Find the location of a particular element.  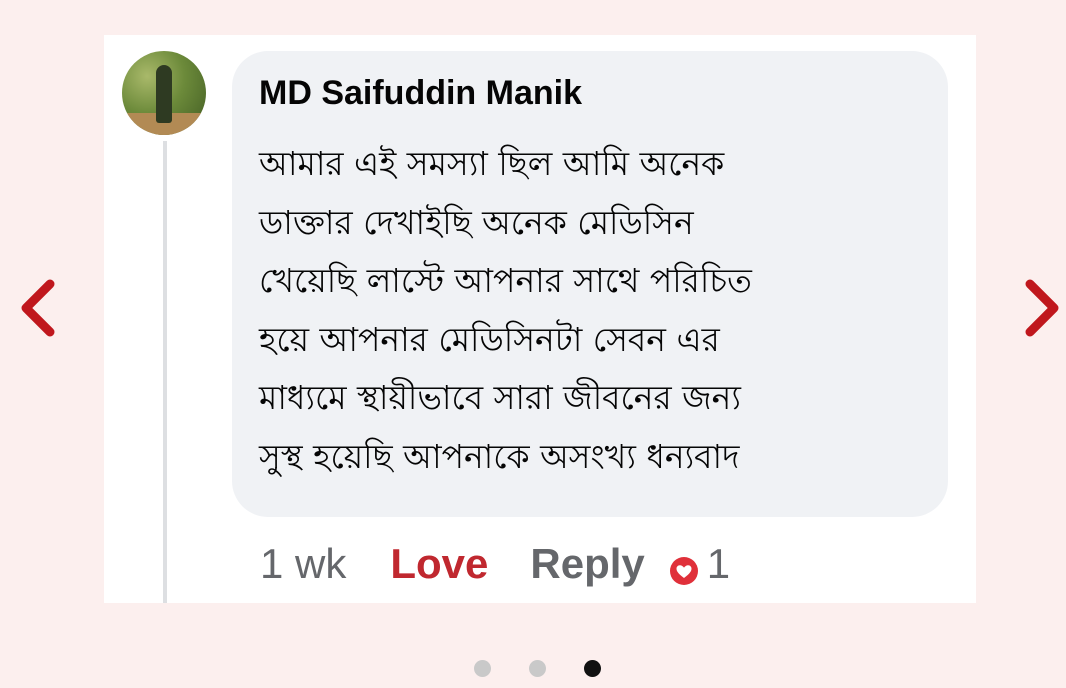

comment-text-line: ডাক্তার দেখাইছি অনেক মেডিসিন is located at coordinates (476, 222).